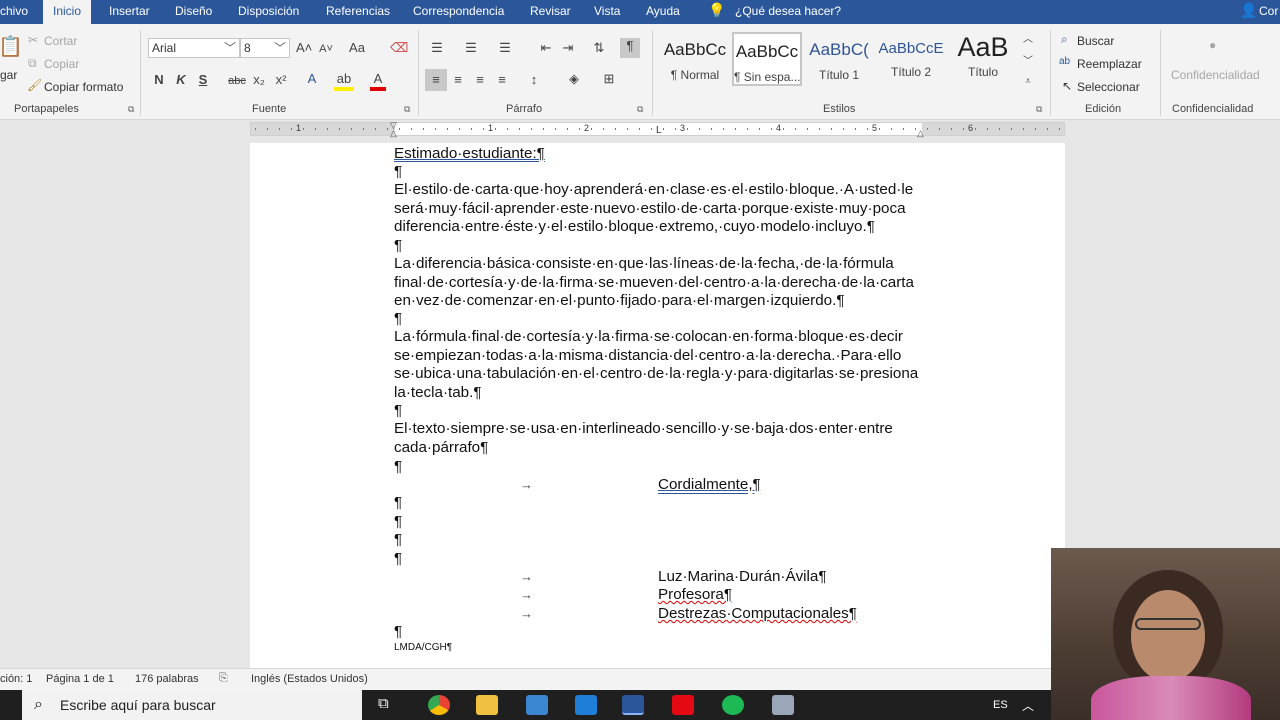 The width and height of the screenshot is (1280, 720). Describe the element at coordinates (1108, 87) in the screenshot. I see `select-button: Seleccionar` at that location.